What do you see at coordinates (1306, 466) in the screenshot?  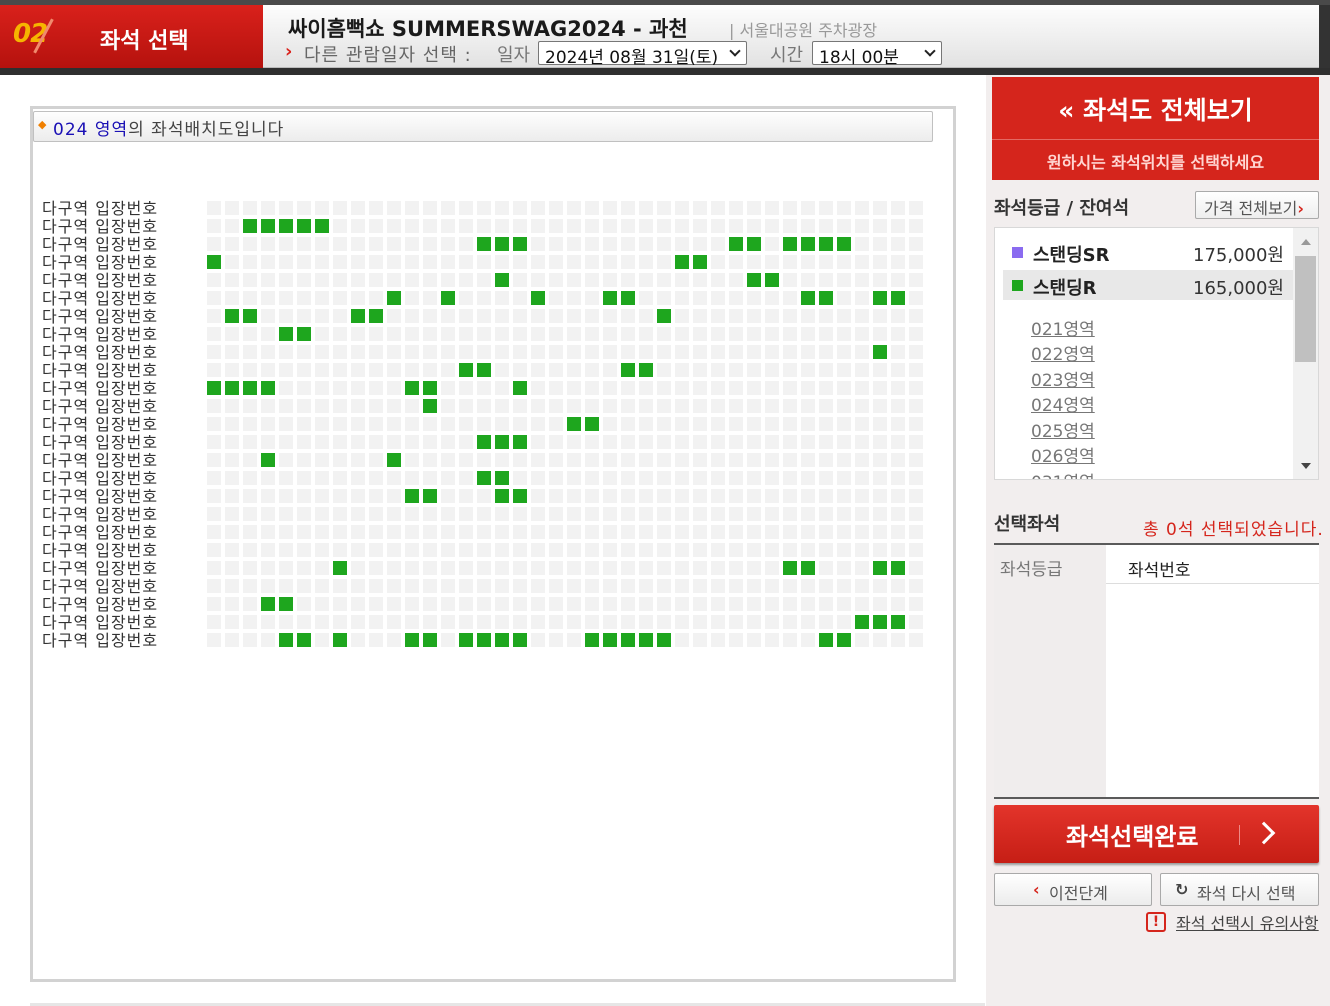 I see `scroll-down-icon` at bounding box center [1306, 466].